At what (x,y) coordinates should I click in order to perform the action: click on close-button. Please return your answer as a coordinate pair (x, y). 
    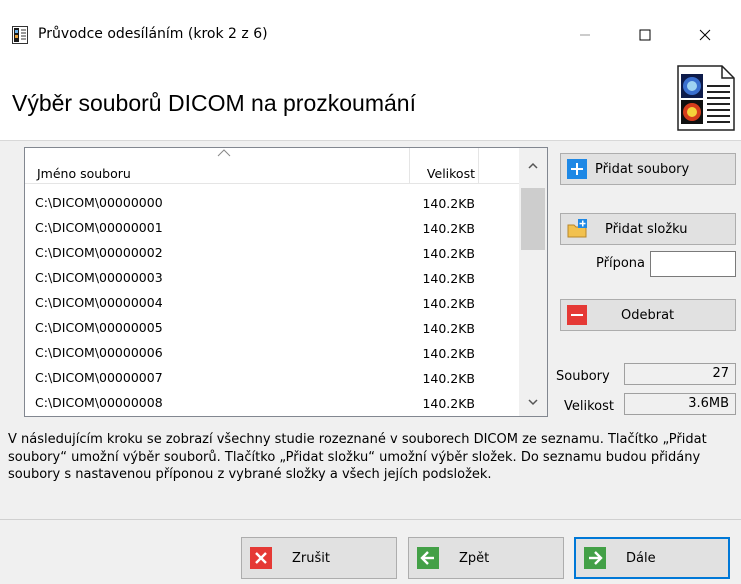
    Looking at the image, I should click on (705, 35).